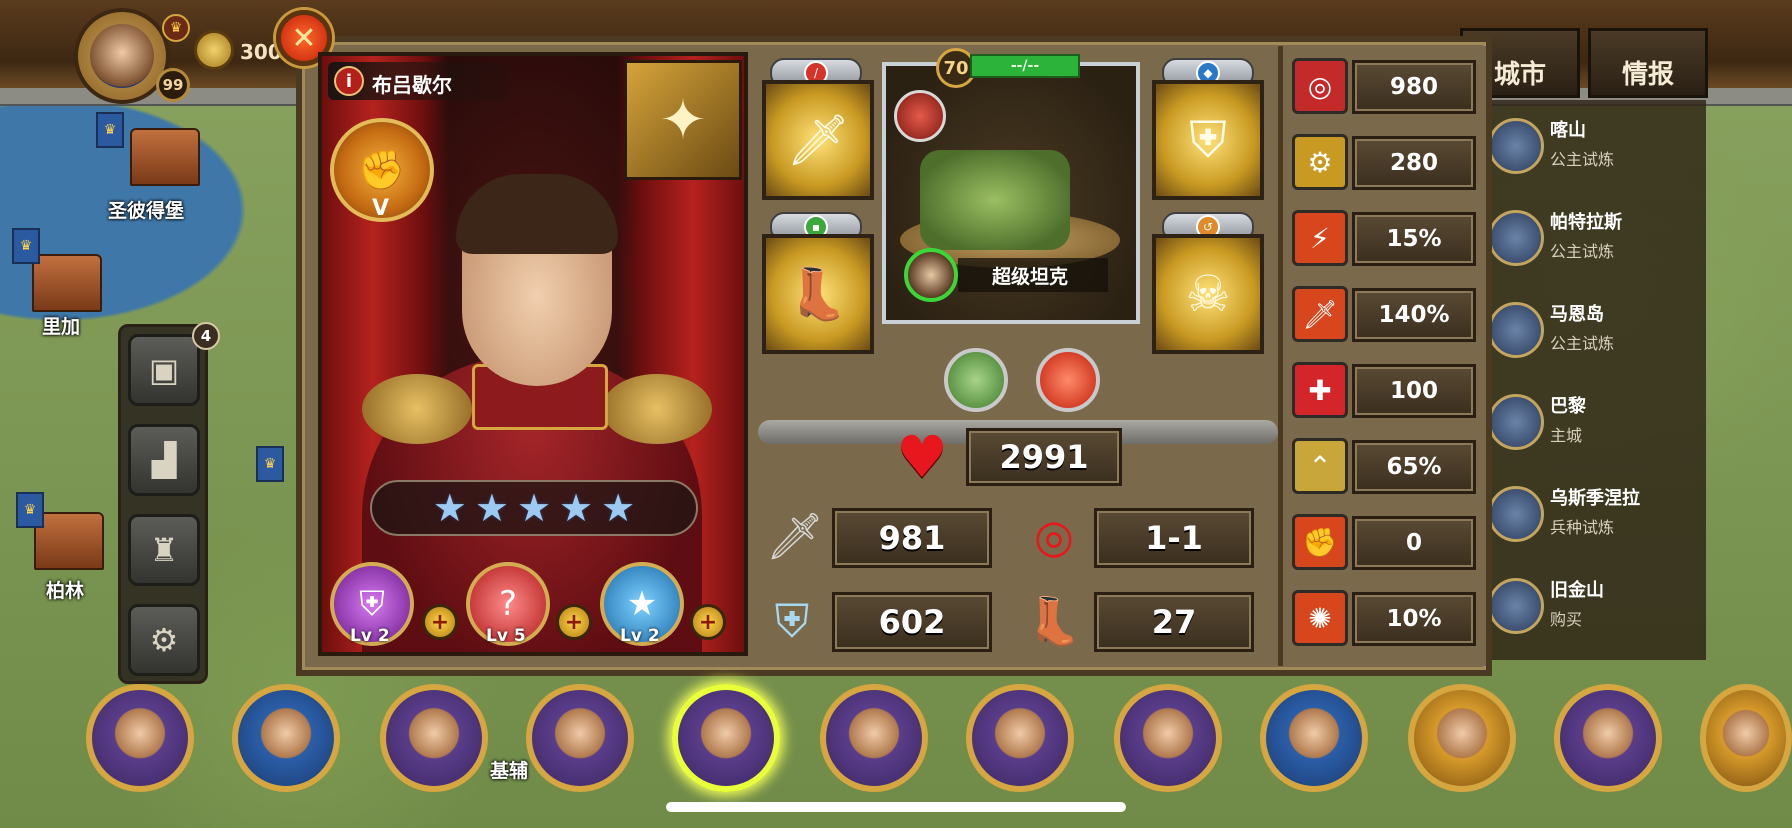  I want to click on player-level-badge: 99, so click(173, 85).